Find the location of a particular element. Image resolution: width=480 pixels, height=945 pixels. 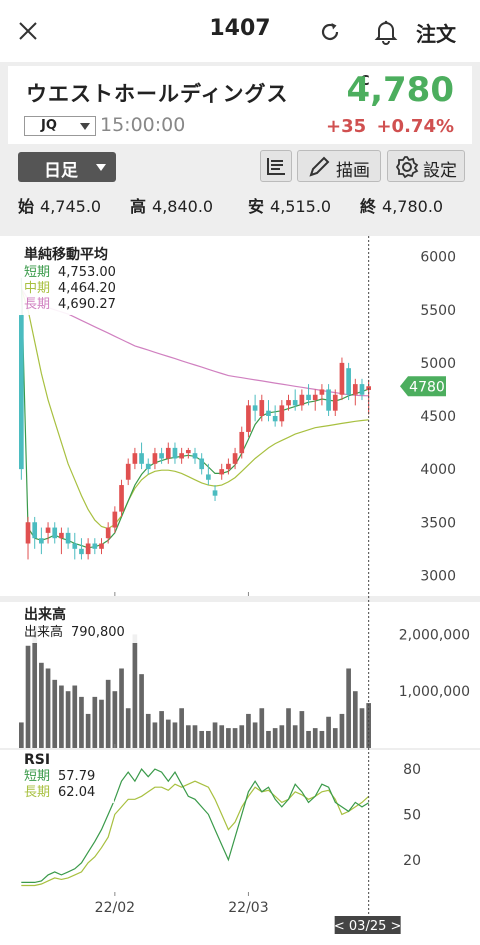

ohlc-row: 始 4,745.0 高 4,840.0 安 4,515.0 終 4,780.0 is located at coordinates (240, 205).